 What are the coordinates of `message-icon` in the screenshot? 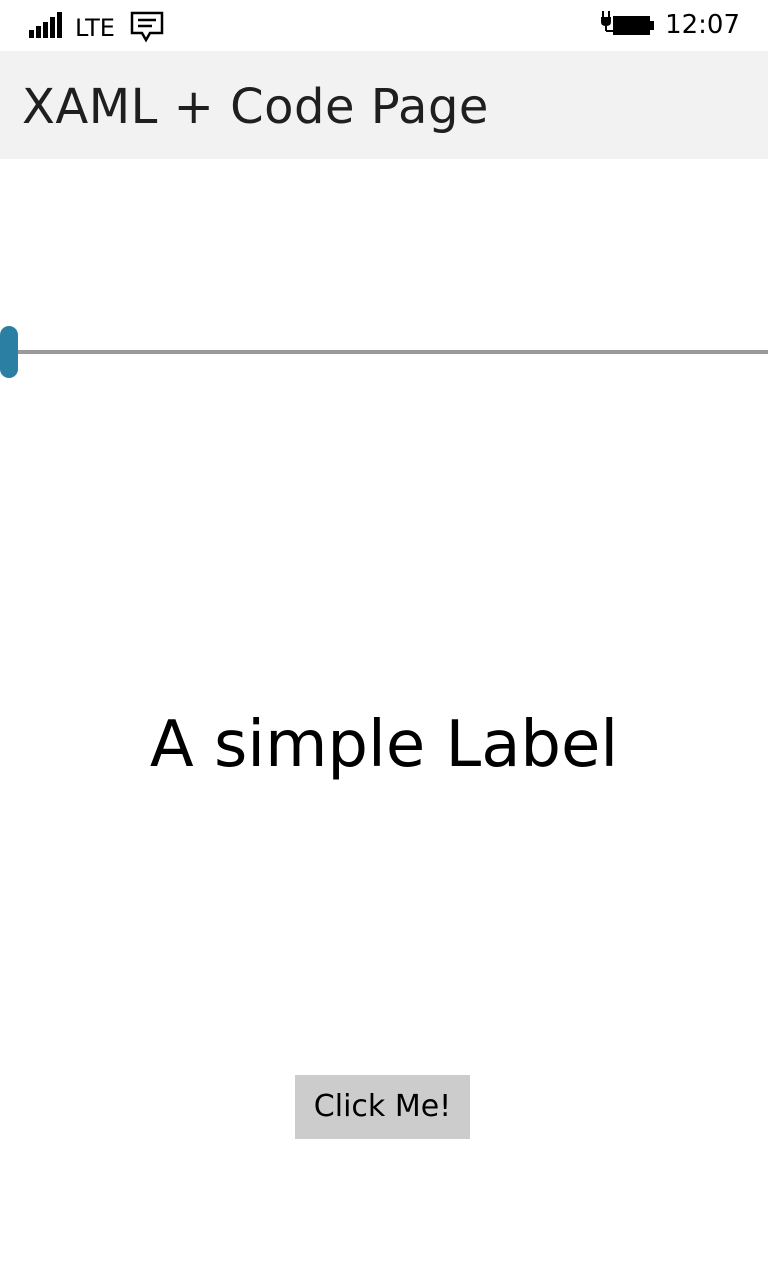 It's located at (147, 27).